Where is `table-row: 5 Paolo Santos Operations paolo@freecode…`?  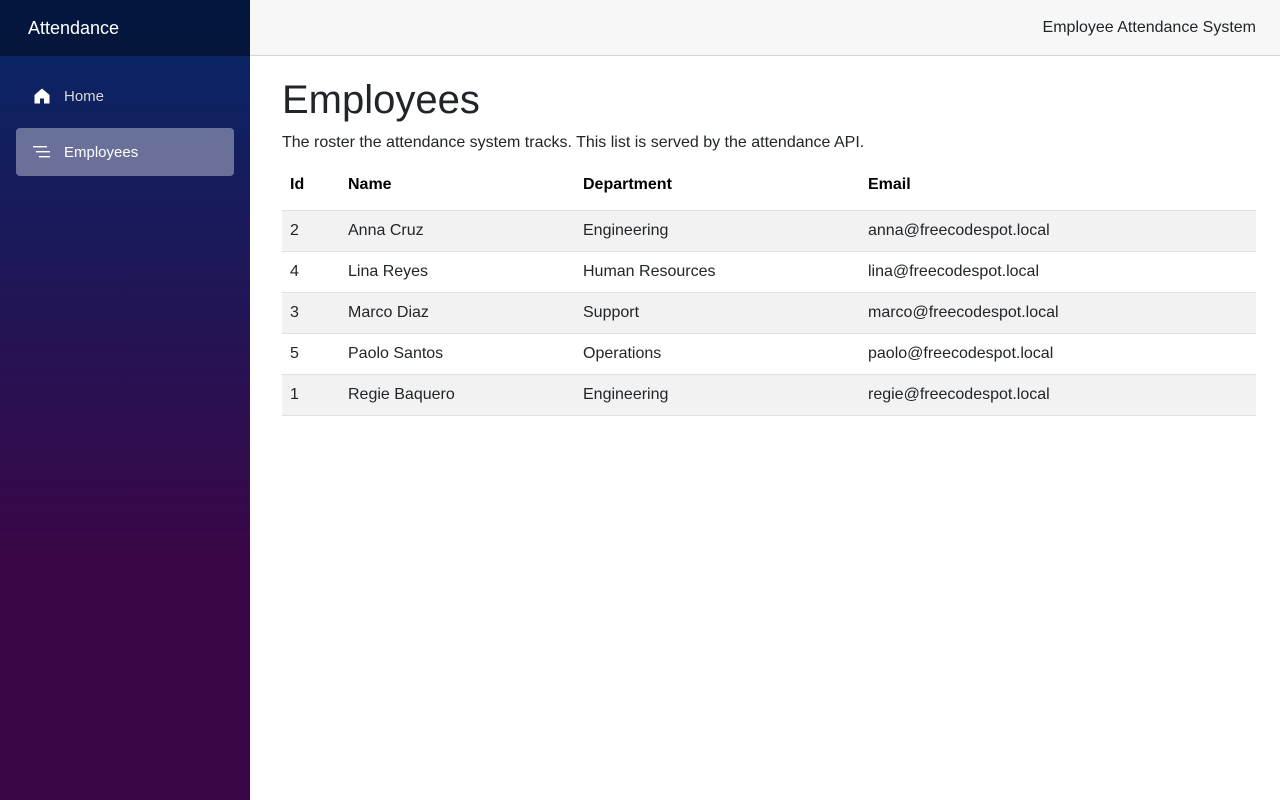 table-row: 5 Paolo Santos Operations paolo@freecode… is located at coordinates (769, 354).